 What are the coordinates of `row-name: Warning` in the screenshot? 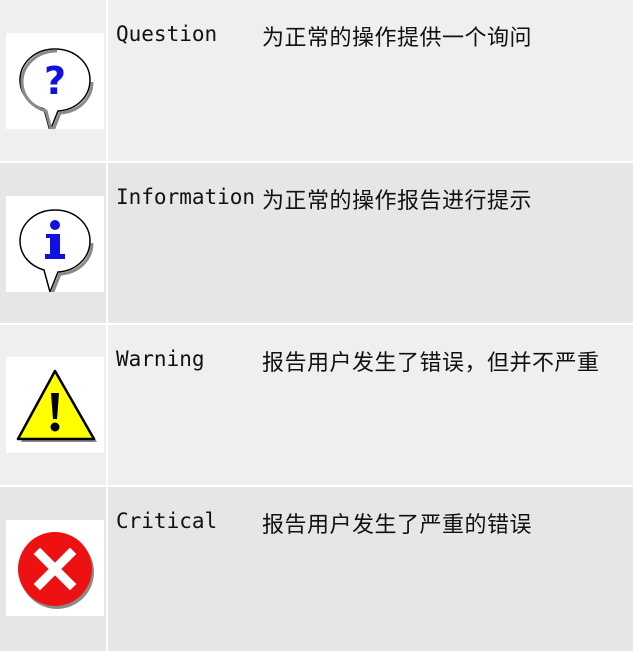 It's located at (160, 359).